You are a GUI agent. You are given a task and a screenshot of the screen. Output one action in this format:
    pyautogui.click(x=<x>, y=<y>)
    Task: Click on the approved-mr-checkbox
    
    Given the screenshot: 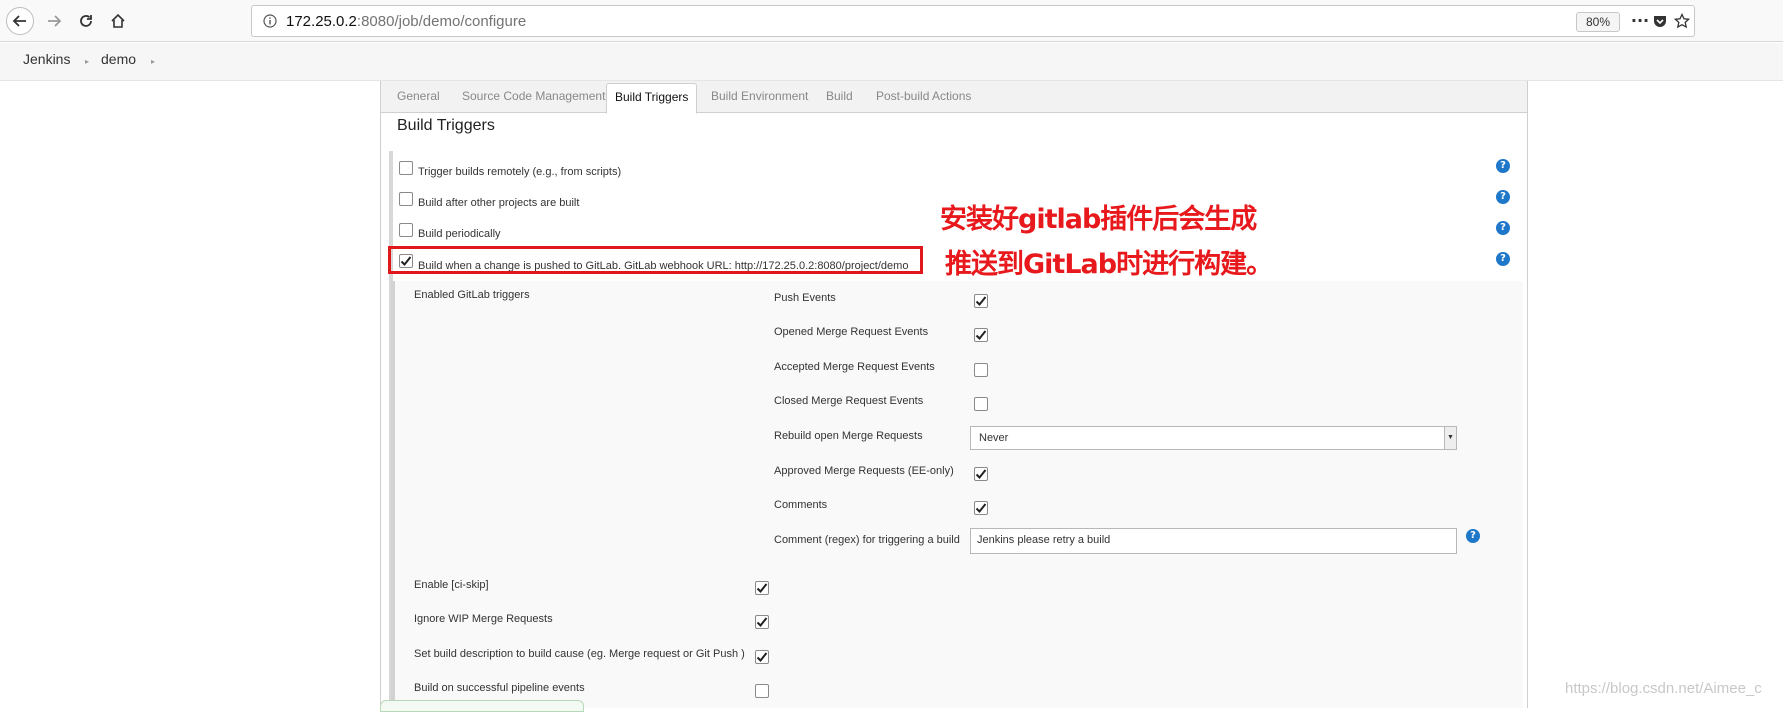 What is the action you would take?
    pyautogui.click(x=981, y=474)
    